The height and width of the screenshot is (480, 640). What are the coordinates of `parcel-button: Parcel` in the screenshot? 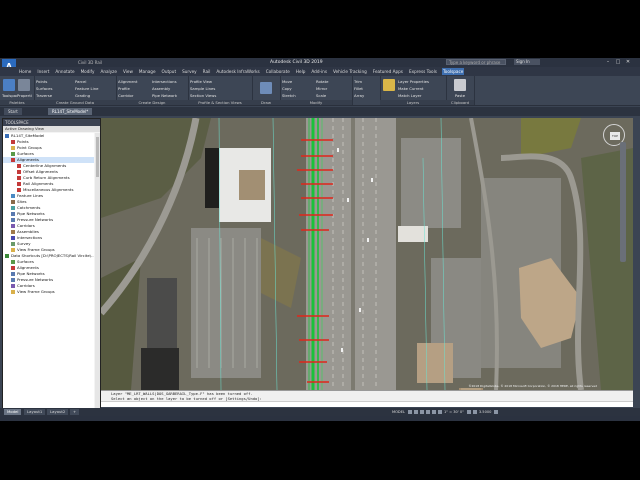 It's located at (94, 81).